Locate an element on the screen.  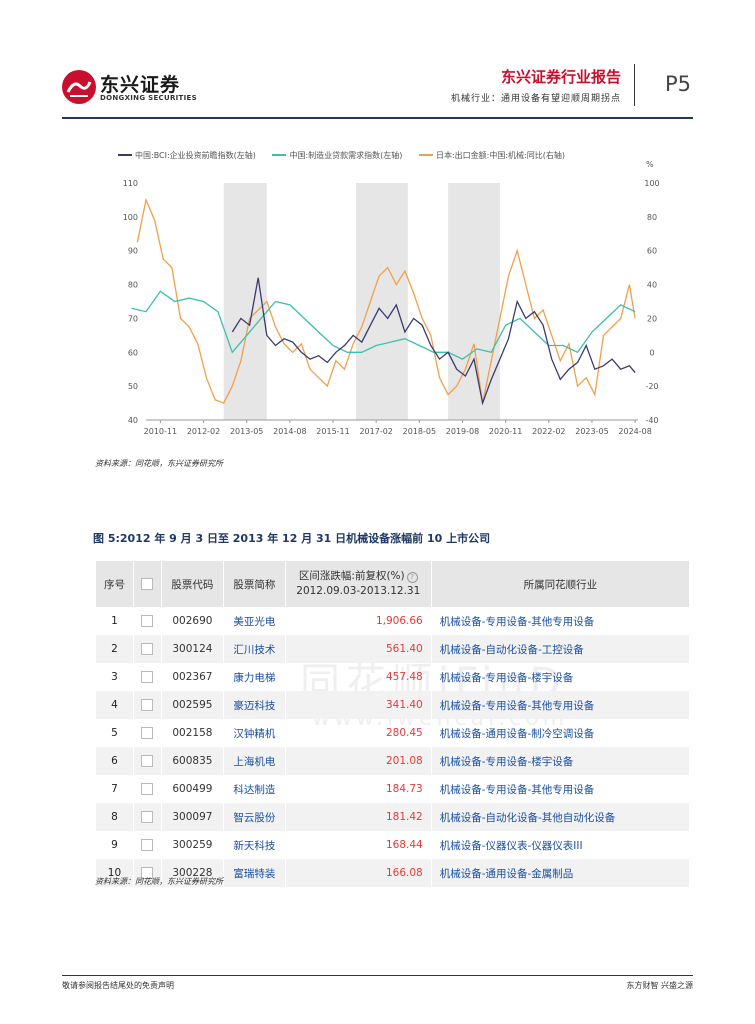
row-index: 2 is located at coordinates (114, 649).